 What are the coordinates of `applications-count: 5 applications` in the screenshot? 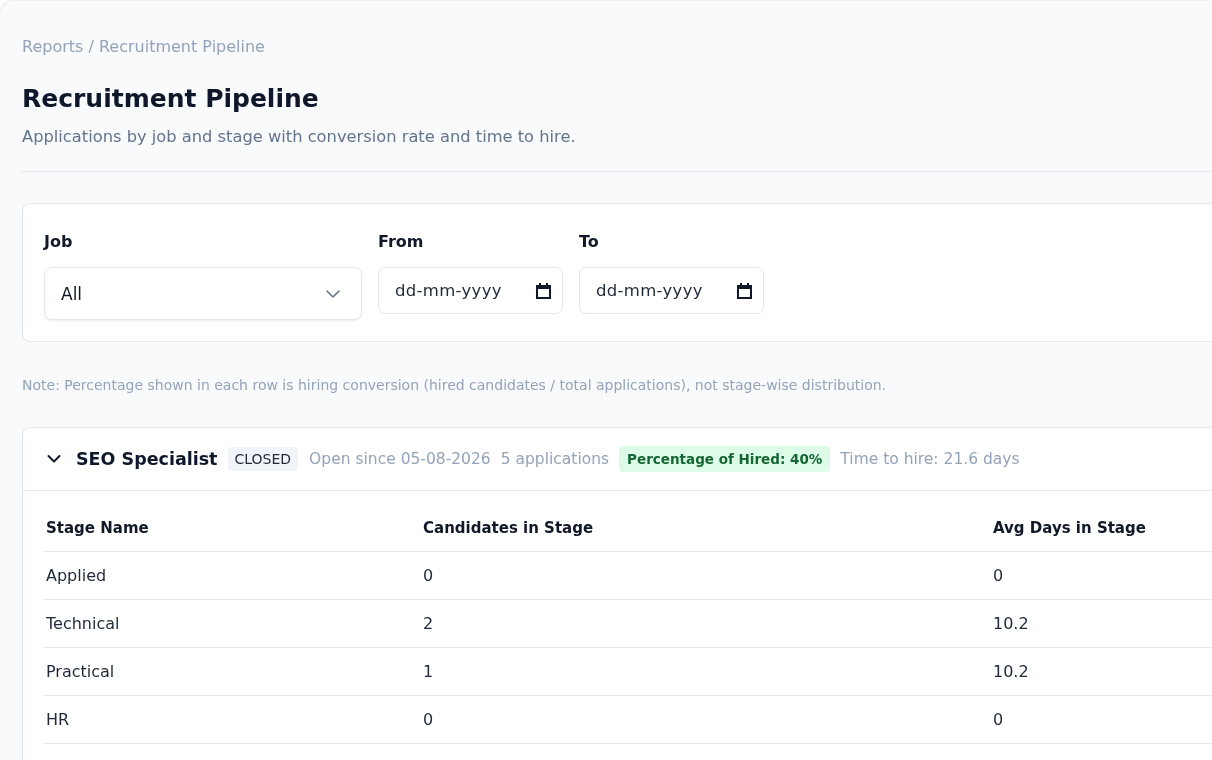 It's located at (555, 459).